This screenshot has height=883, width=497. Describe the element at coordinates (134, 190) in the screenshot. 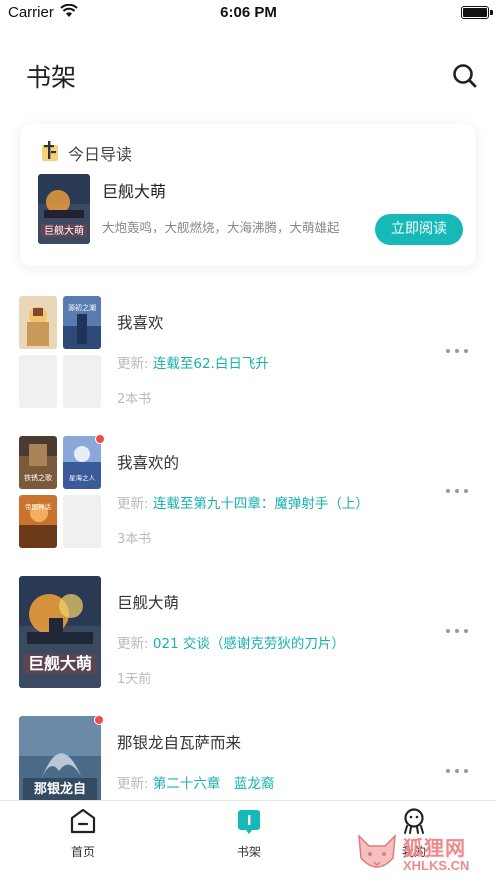

I see `today-book-title: 巨舰大萌` at that location.